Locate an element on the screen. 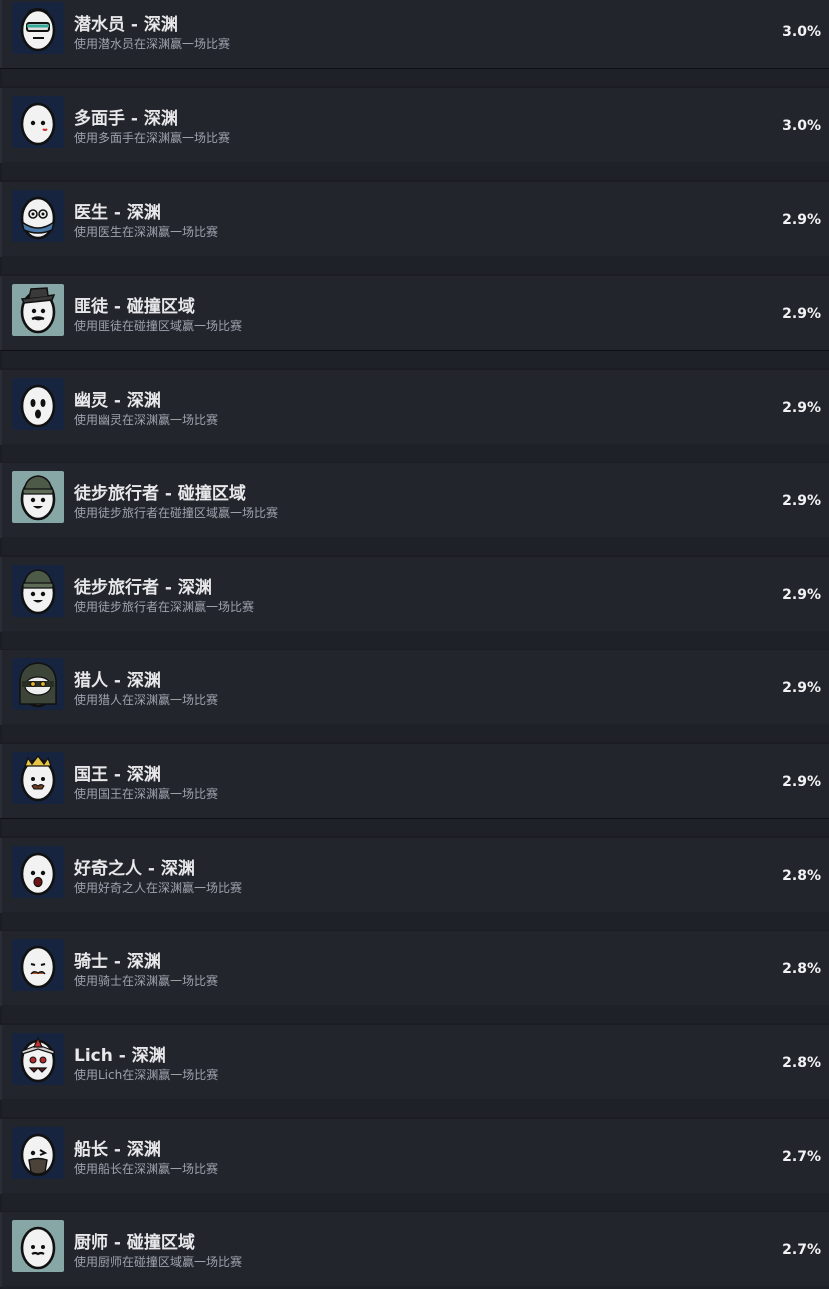 Image resolution: width=829 pixels, height=1289 pixels. achievement-description: 使用医生在深渊赢一场比赛 is located at coordinates (146, 232).